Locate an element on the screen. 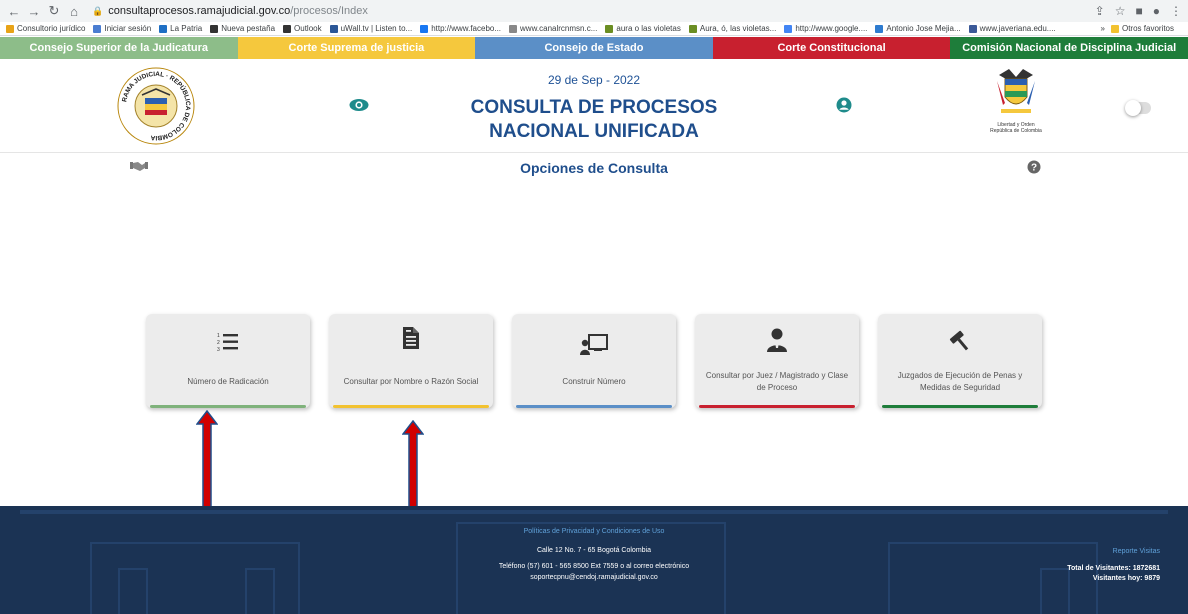  folder-icon is located at coordinates (1114, 28).